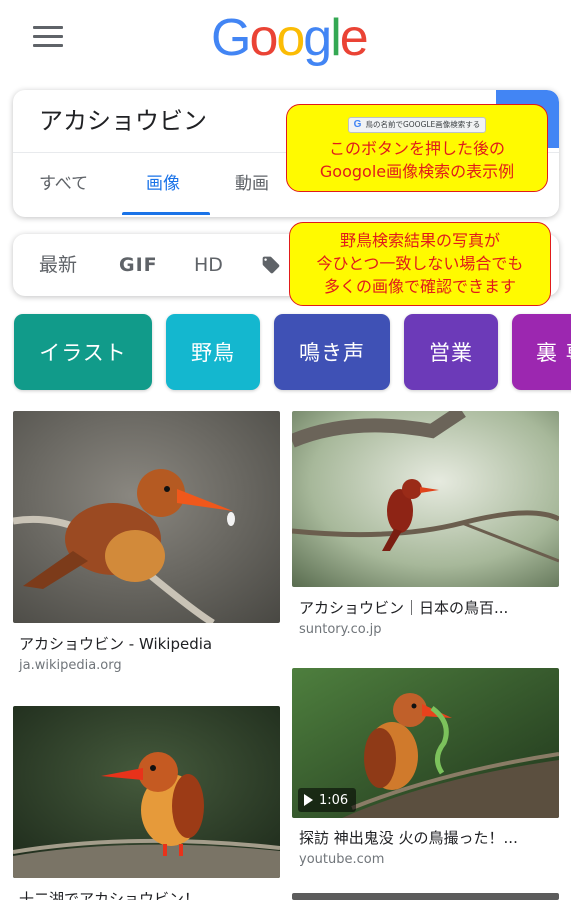 This screenshot has width=571, height=900. Describe the element at coordinates (451, 352) in the screenshot. I see `chip-business: 営業` at that location.